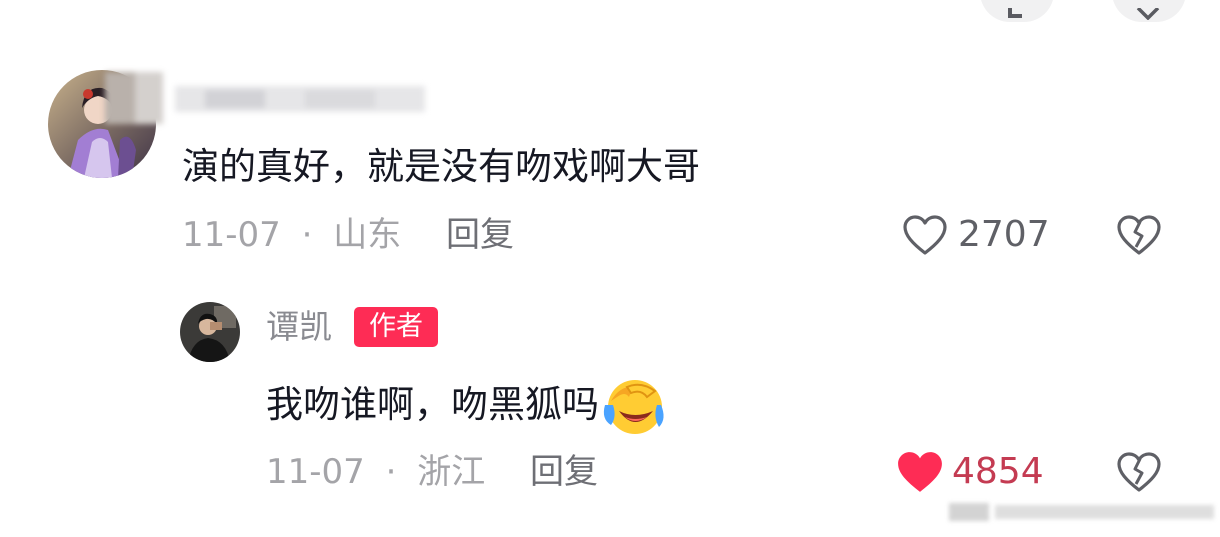 The image size is (1220, 537). I want to click on reply-dislike-button, so click(1139, 474).